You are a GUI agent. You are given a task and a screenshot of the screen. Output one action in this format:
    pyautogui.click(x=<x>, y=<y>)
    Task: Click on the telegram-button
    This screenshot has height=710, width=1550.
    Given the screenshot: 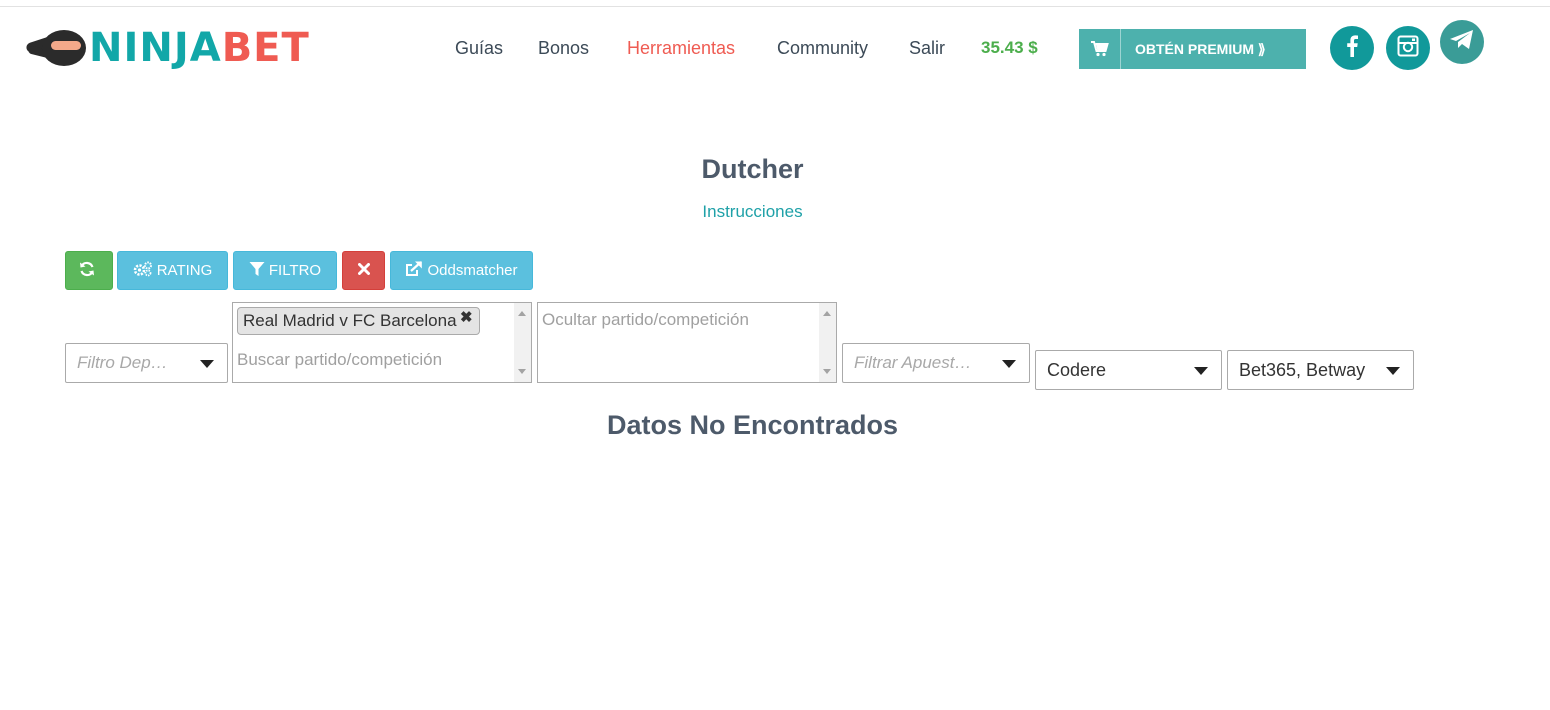 What is the action you would take?
    pyautogui.click(x=1462, y=42)
    